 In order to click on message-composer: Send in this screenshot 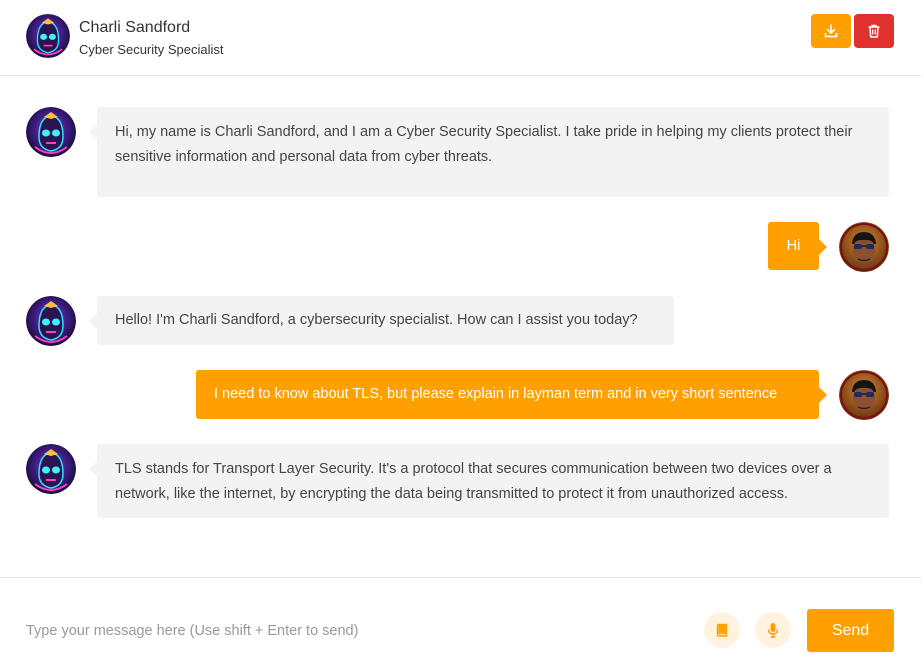, I will do `click(460, 619)`.